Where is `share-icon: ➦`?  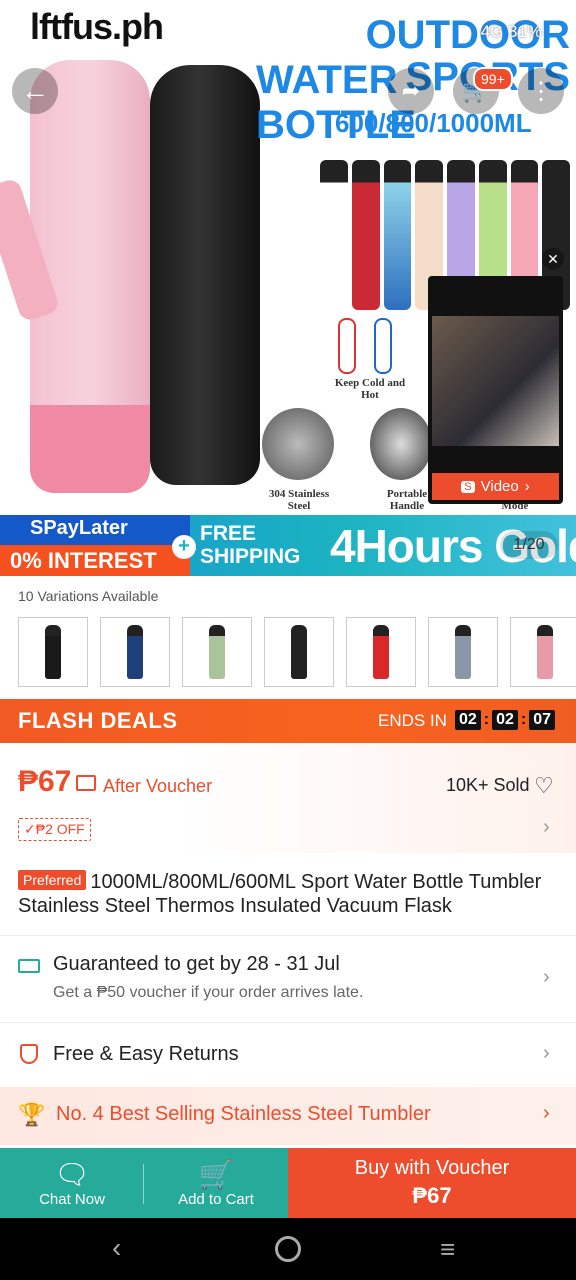
share-icon: ➦ is located at coordinates (411, 90).